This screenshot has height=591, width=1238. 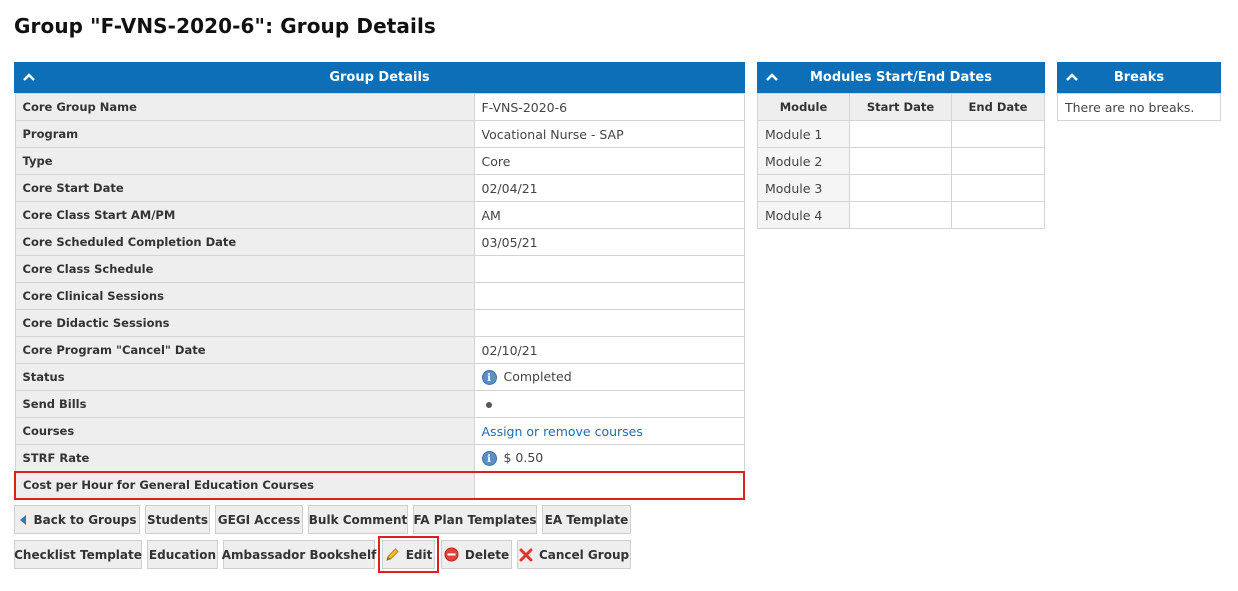 I want to click on details-value-class-schedule, so click(x=609, y=269).